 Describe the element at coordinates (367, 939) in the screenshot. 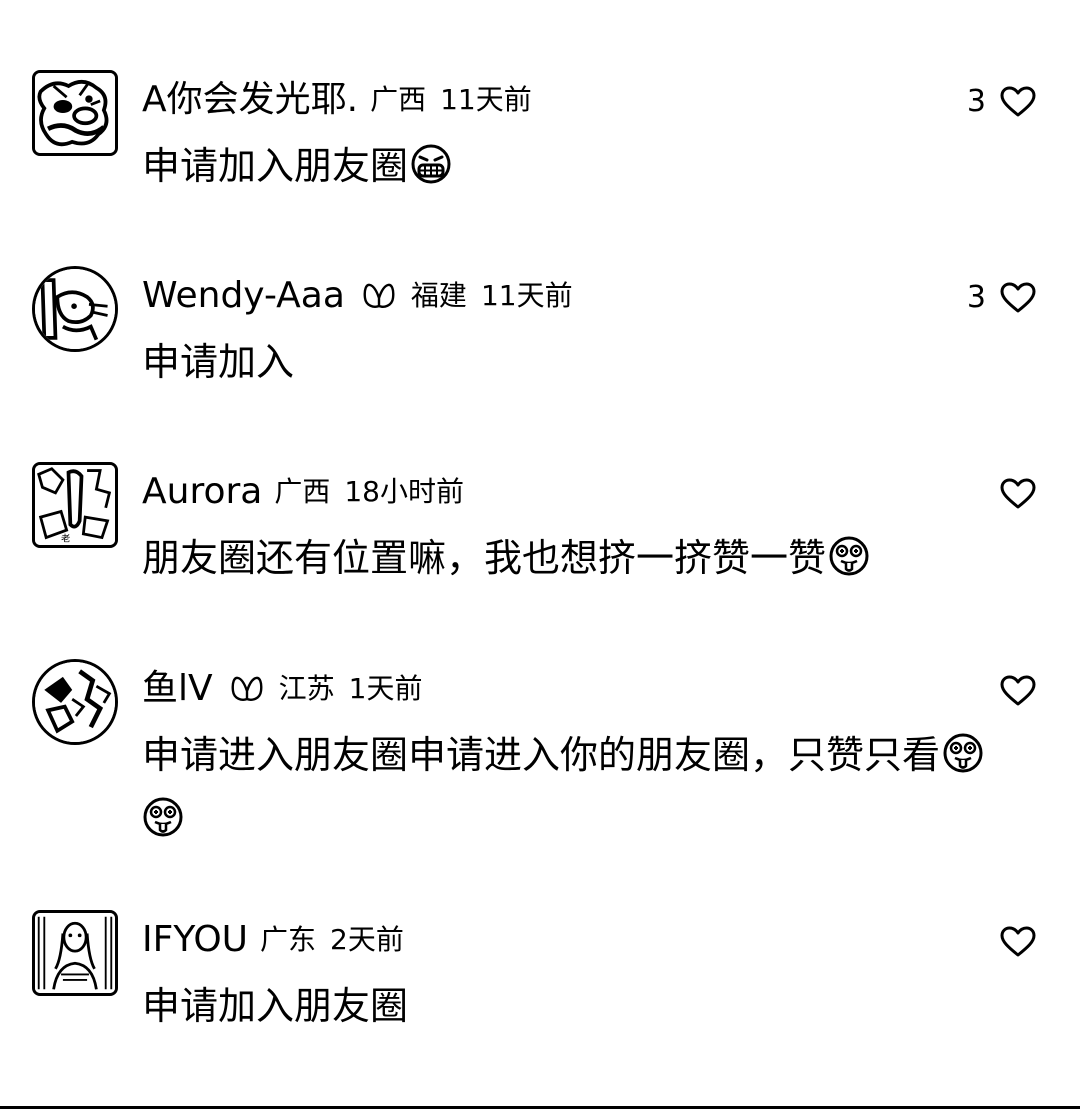

I see `timestamp: 2天前` at that location.